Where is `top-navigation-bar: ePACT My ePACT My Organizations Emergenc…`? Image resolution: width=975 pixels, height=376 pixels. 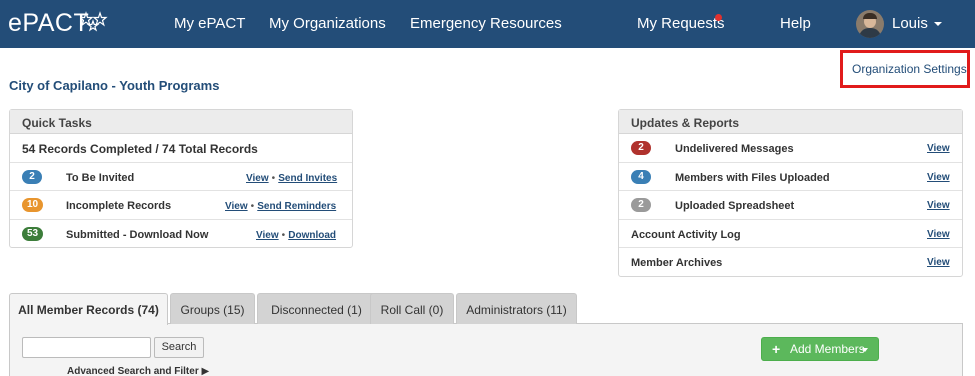
top-navigation-bar: ePACT My ePACT My Organizations Emergenc… is located at coordinates (487, 24).